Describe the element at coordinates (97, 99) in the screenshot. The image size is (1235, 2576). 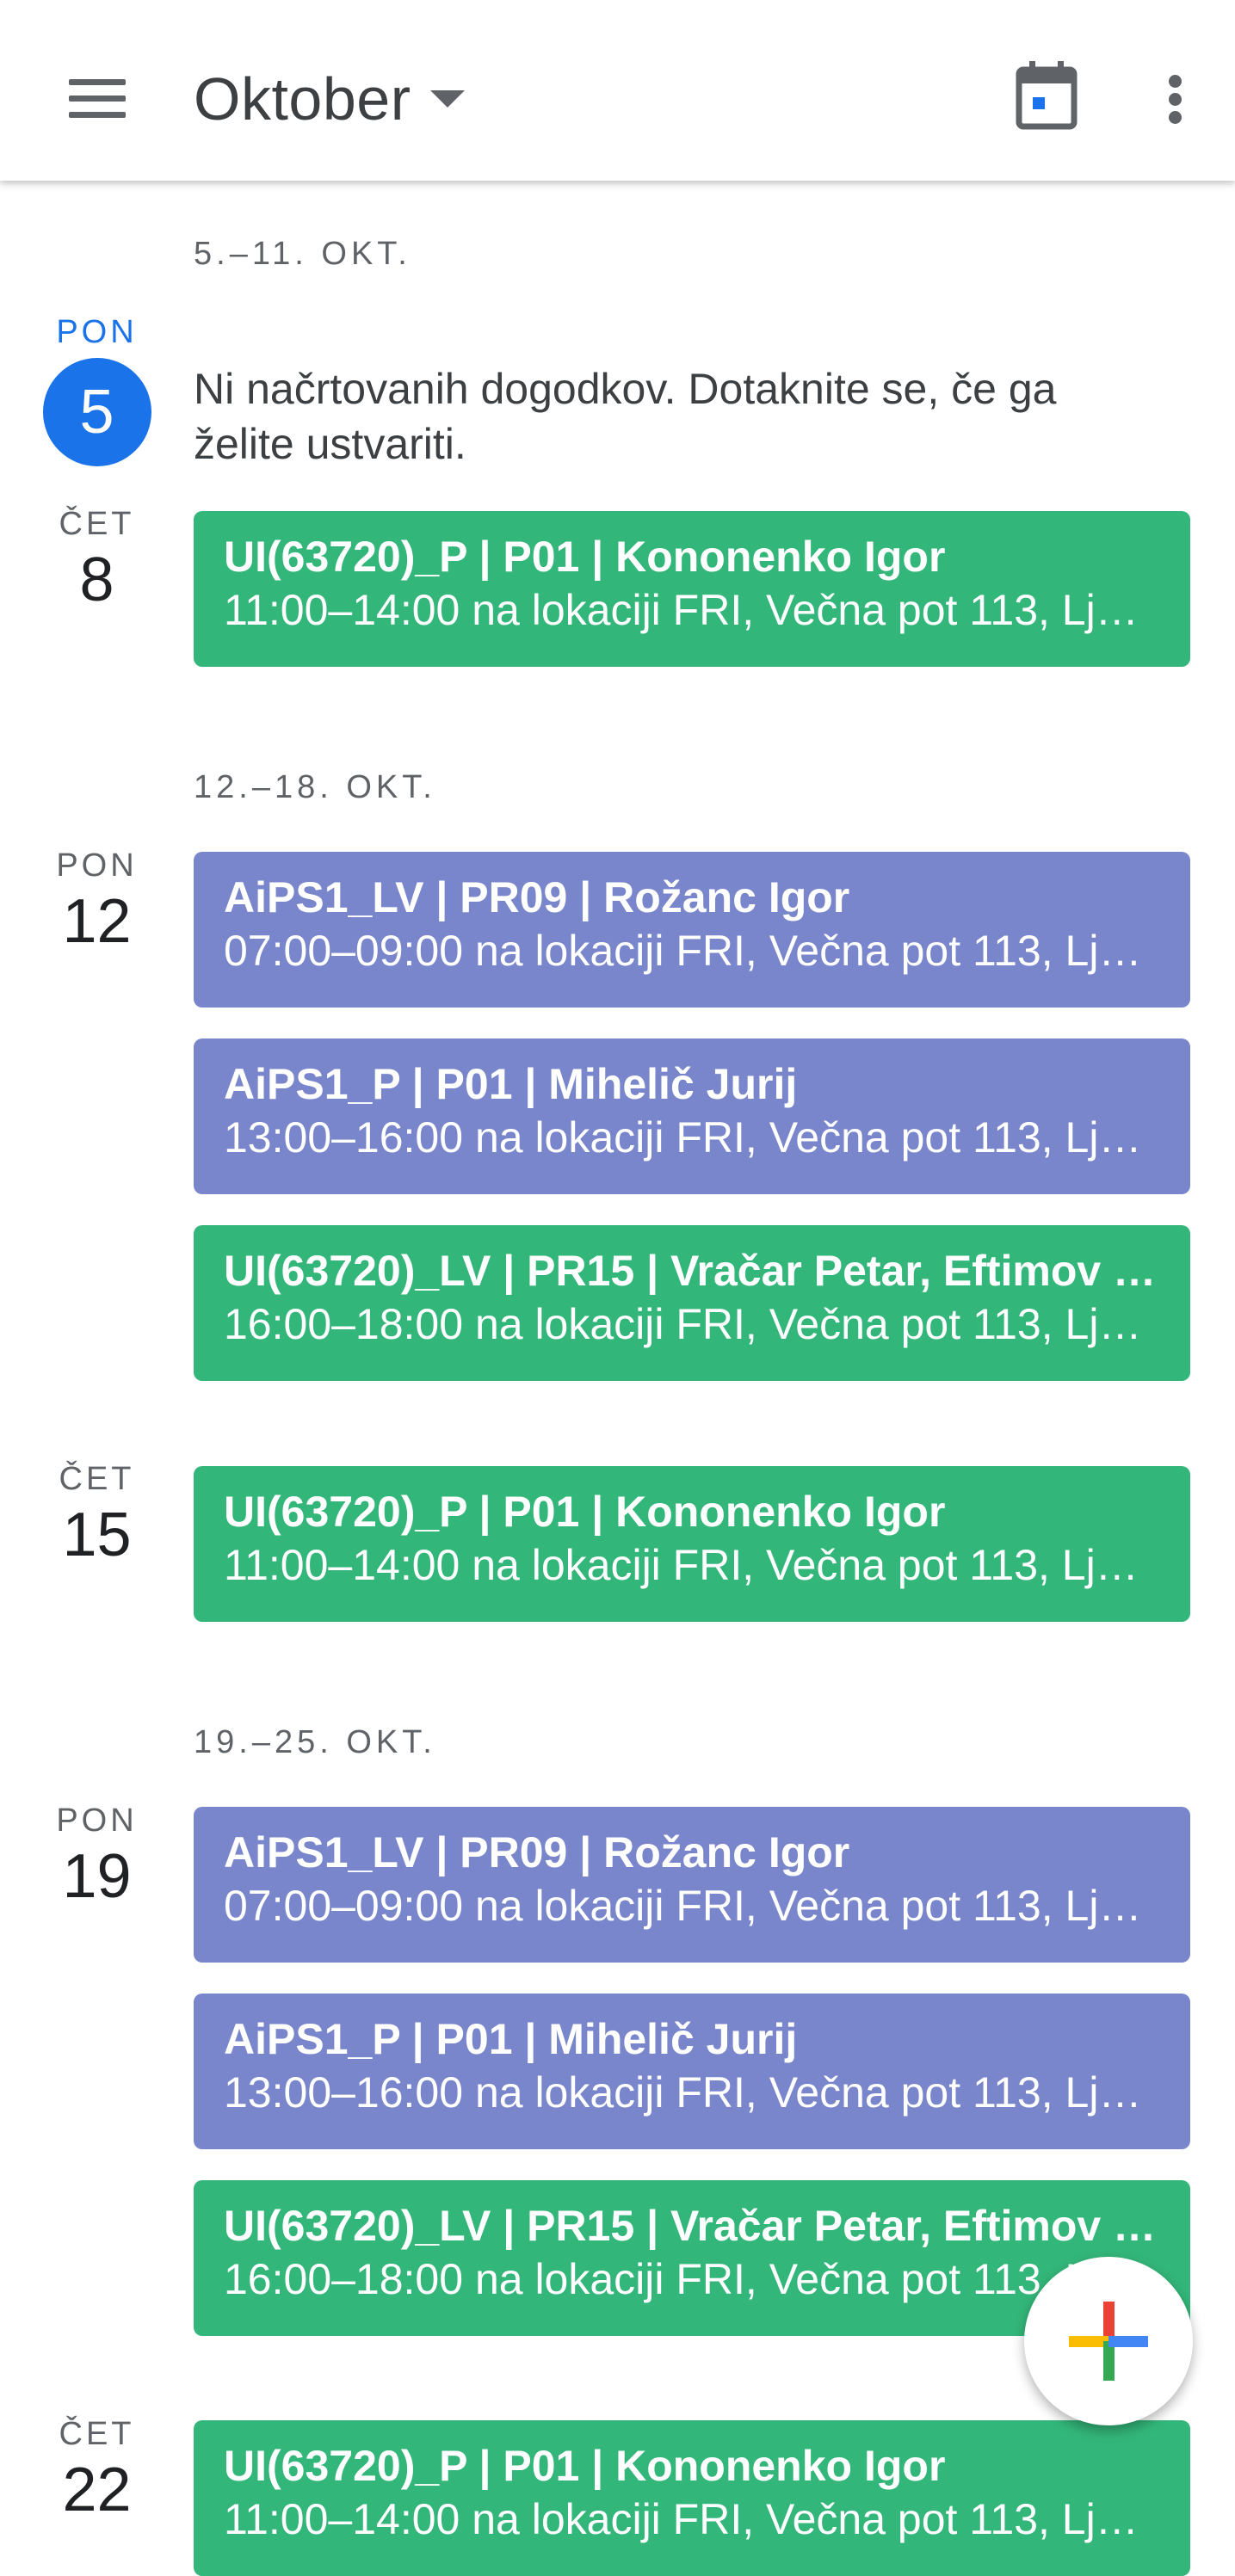
I see `menu-icon` at that location.